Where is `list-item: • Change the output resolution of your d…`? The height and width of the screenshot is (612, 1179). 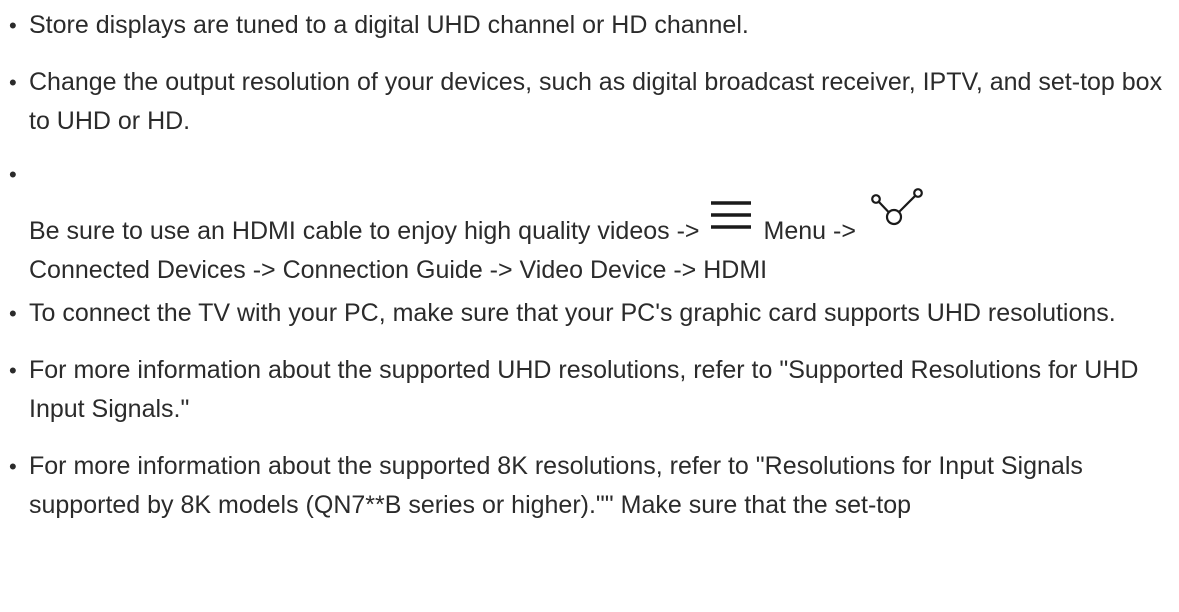 list-item: • Change the output resolution of your d… is located at coordinates (589, 102).